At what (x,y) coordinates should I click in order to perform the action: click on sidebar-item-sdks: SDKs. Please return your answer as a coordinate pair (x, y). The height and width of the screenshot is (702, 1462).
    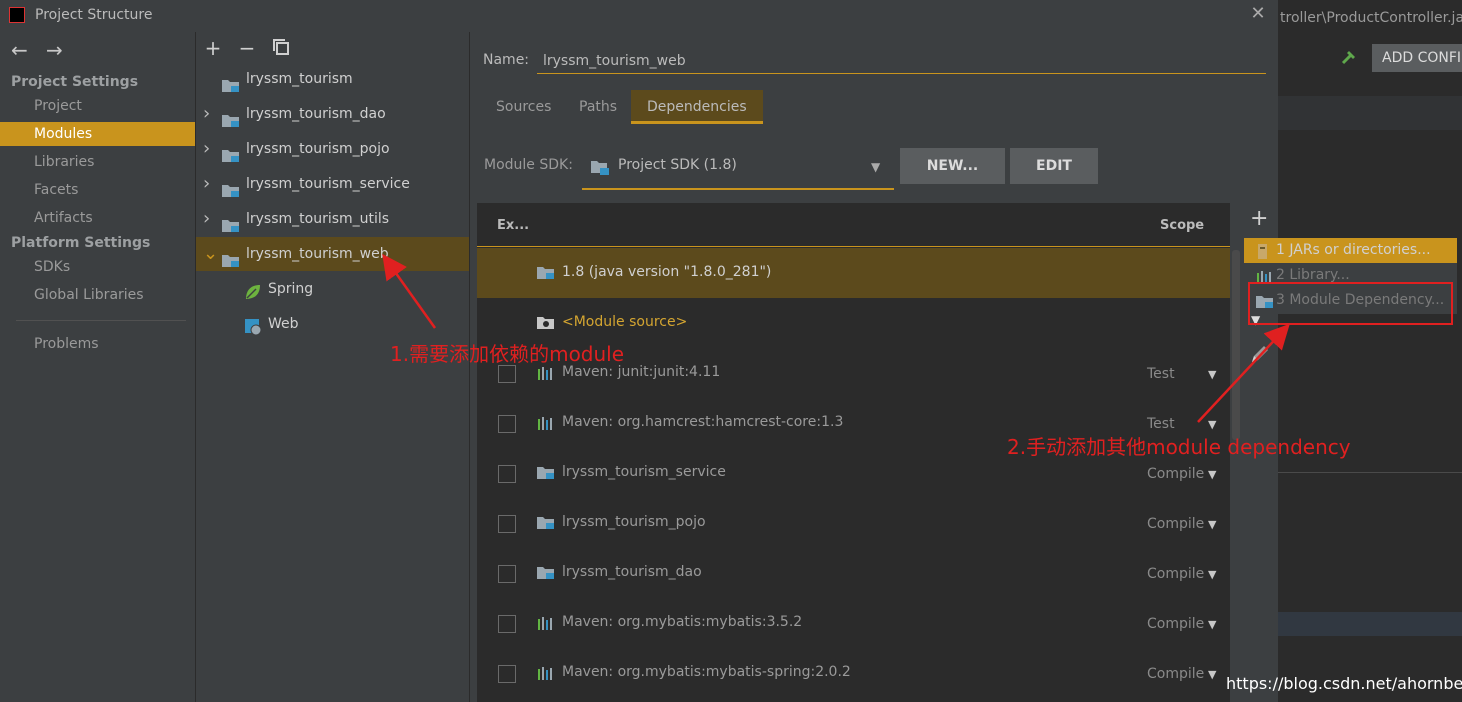
    Looking at the image, I should click on (97, 267).